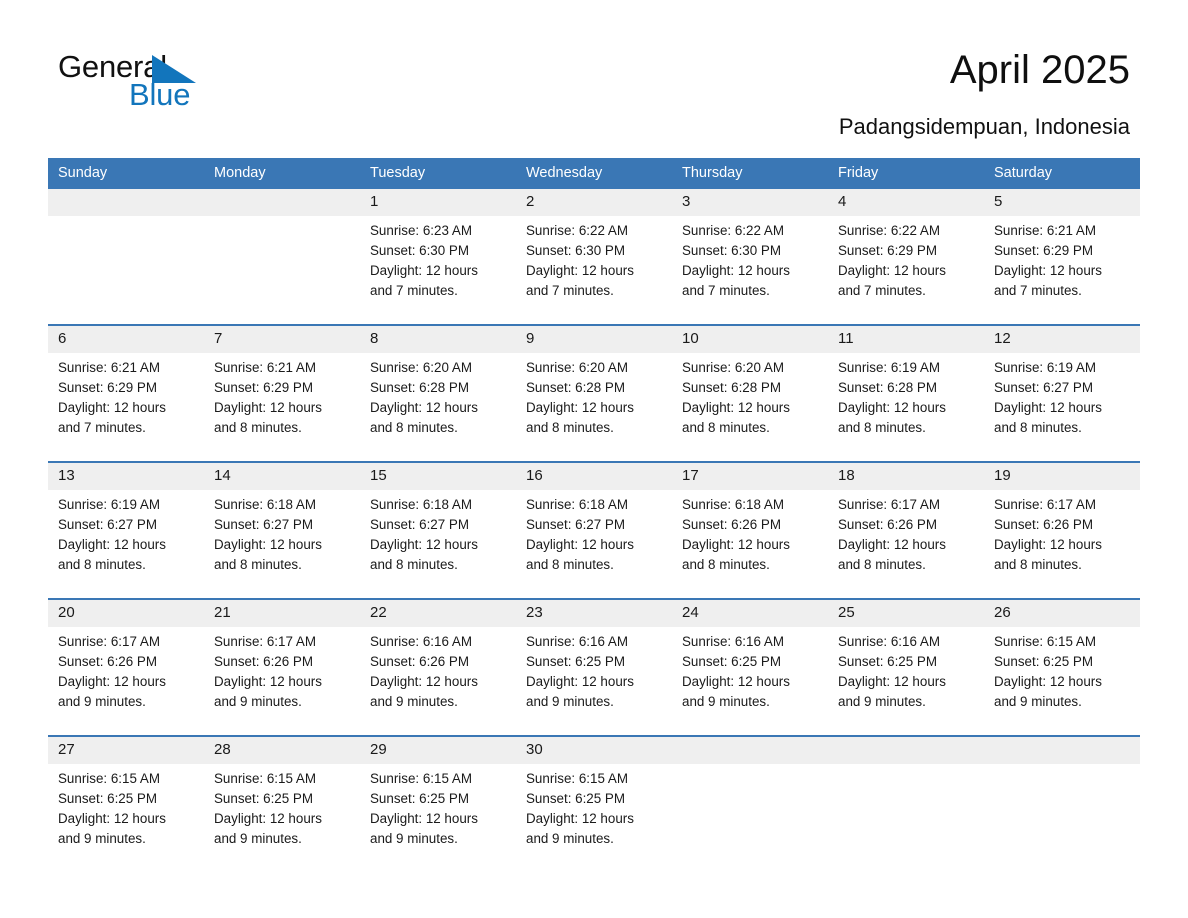  What do you see at coordinates (731, 387) in the screenshot?
I see `sunset-text: Sunset: 6:28 PM` at bounding box center [731, 387].